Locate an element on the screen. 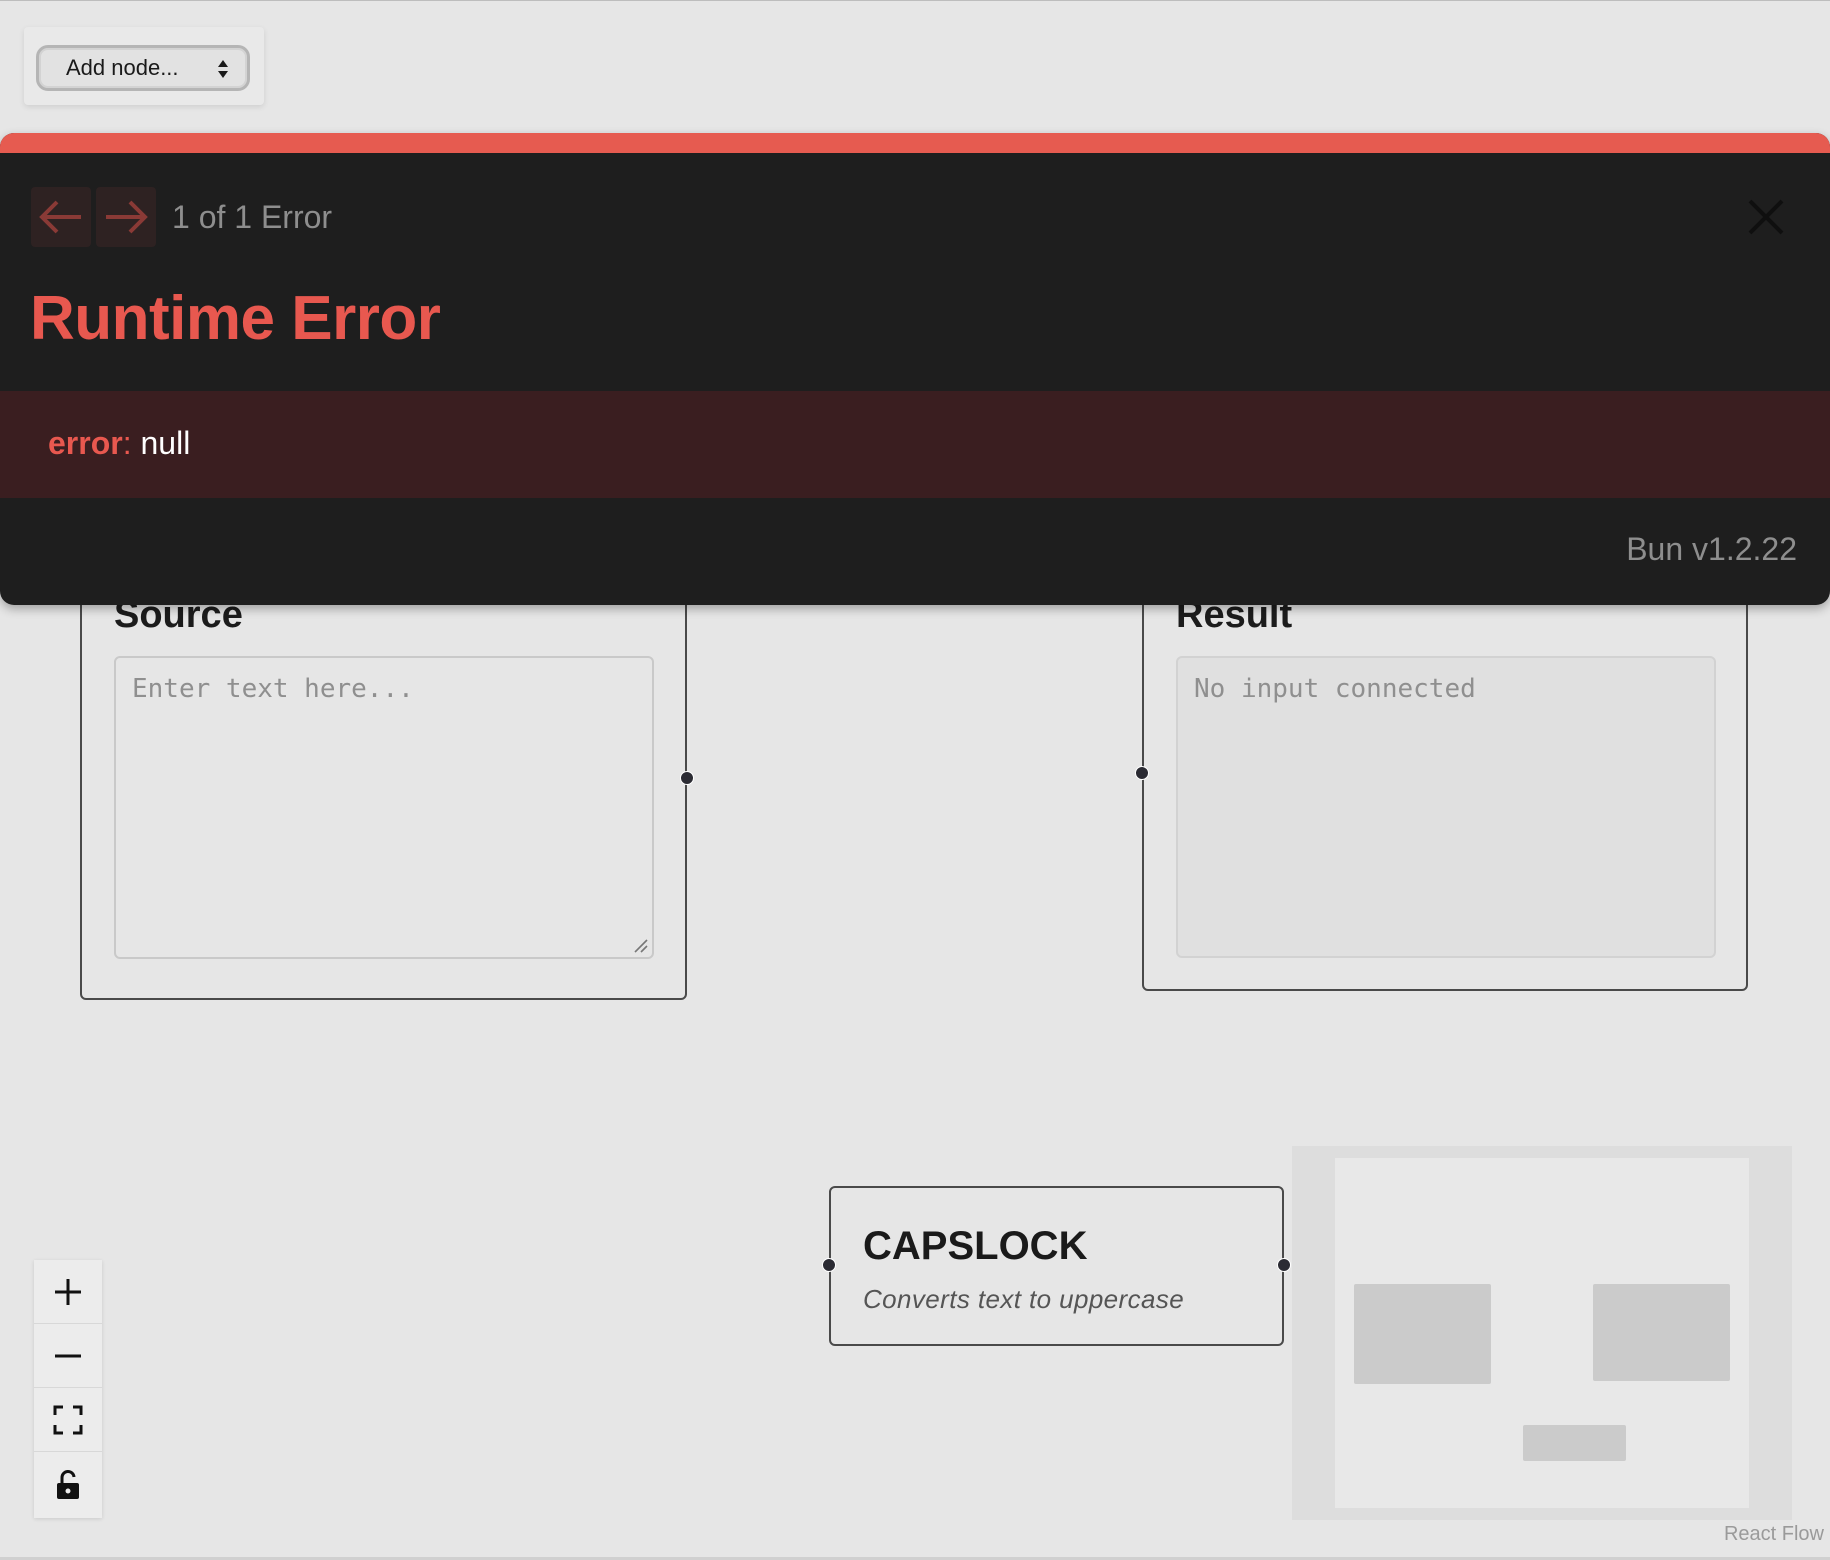  lock-icon is located at coordinates (68, 1484).